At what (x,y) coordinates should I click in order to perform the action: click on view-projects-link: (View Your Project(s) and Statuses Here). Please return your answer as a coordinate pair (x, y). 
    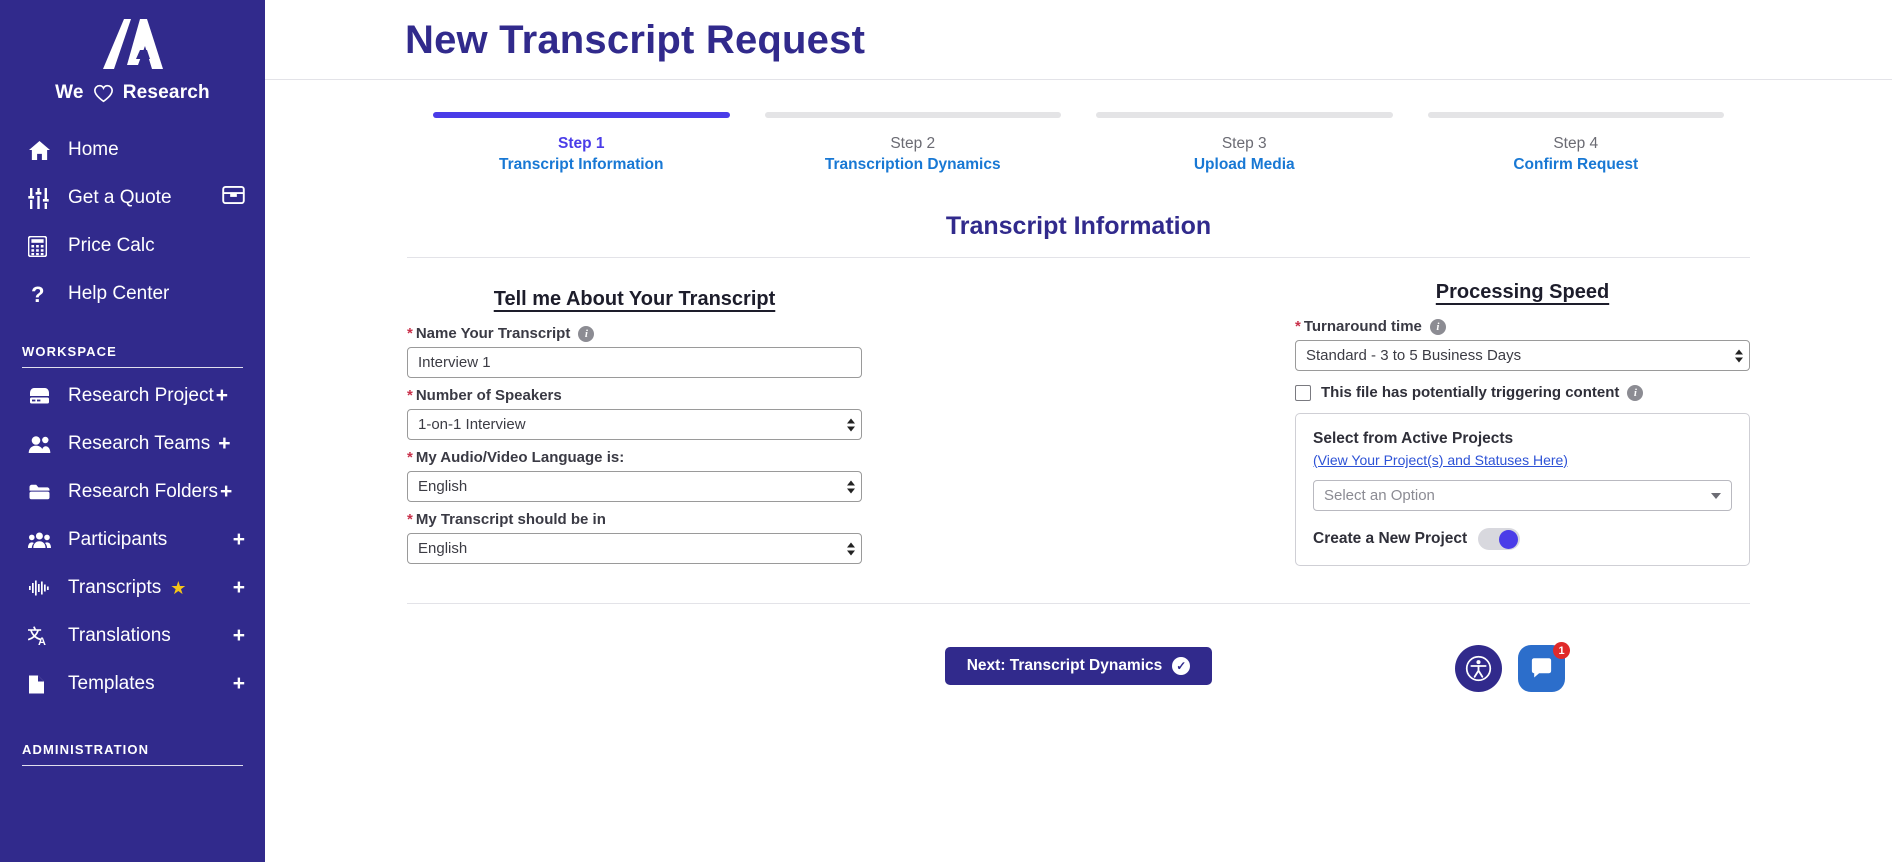
    Looking at the image, I should click on (1440, 460).